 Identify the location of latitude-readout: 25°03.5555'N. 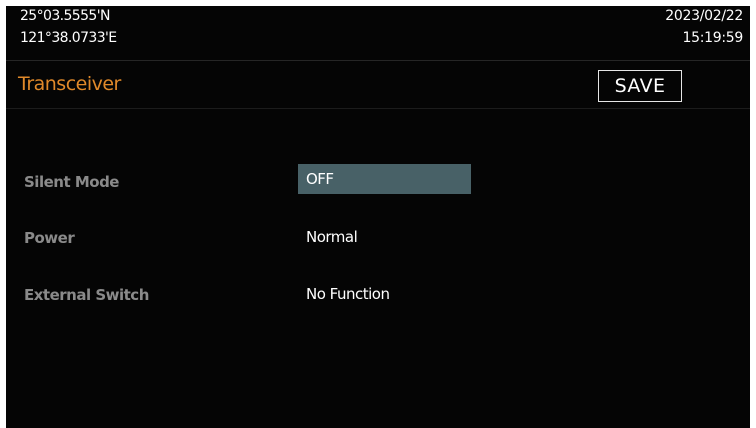
(65, 16).